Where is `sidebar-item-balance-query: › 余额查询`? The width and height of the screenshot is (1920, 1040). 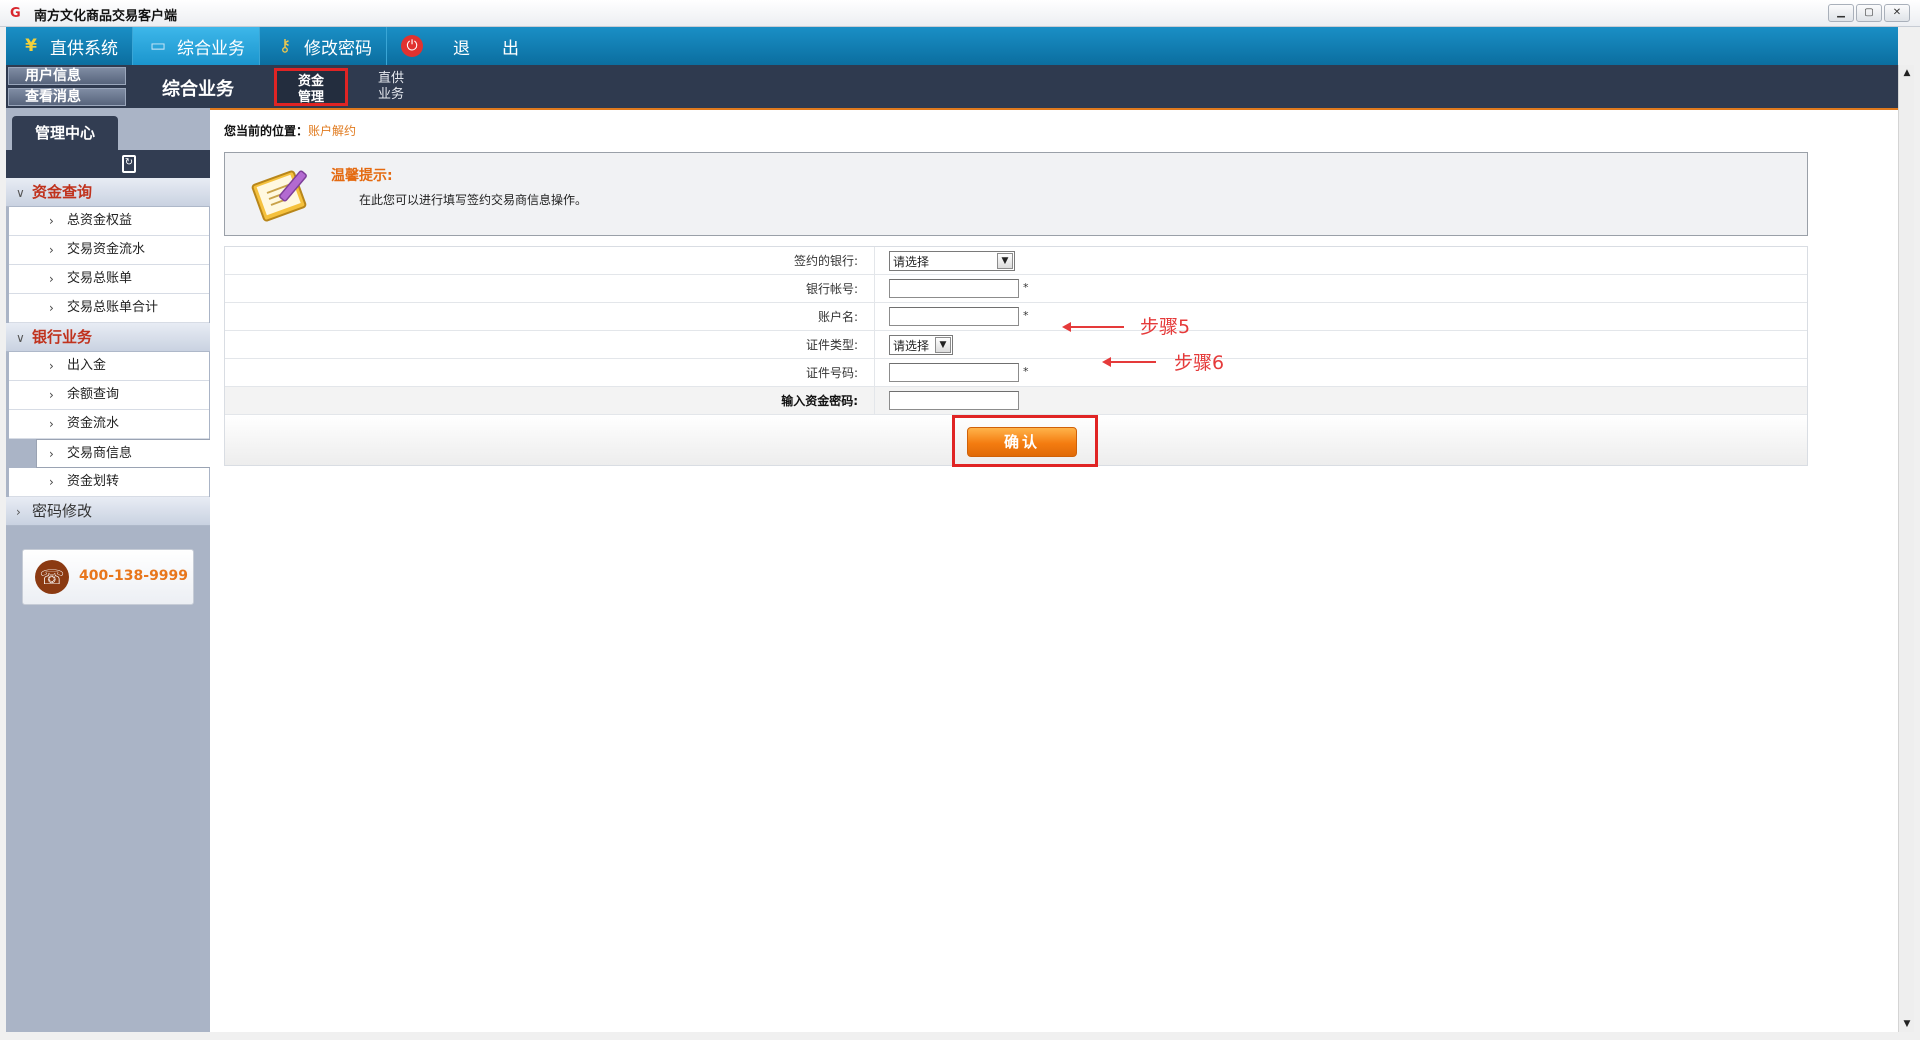 sidebar-item-balance-query: › 余额查询 is located at coordinates (109, 395).